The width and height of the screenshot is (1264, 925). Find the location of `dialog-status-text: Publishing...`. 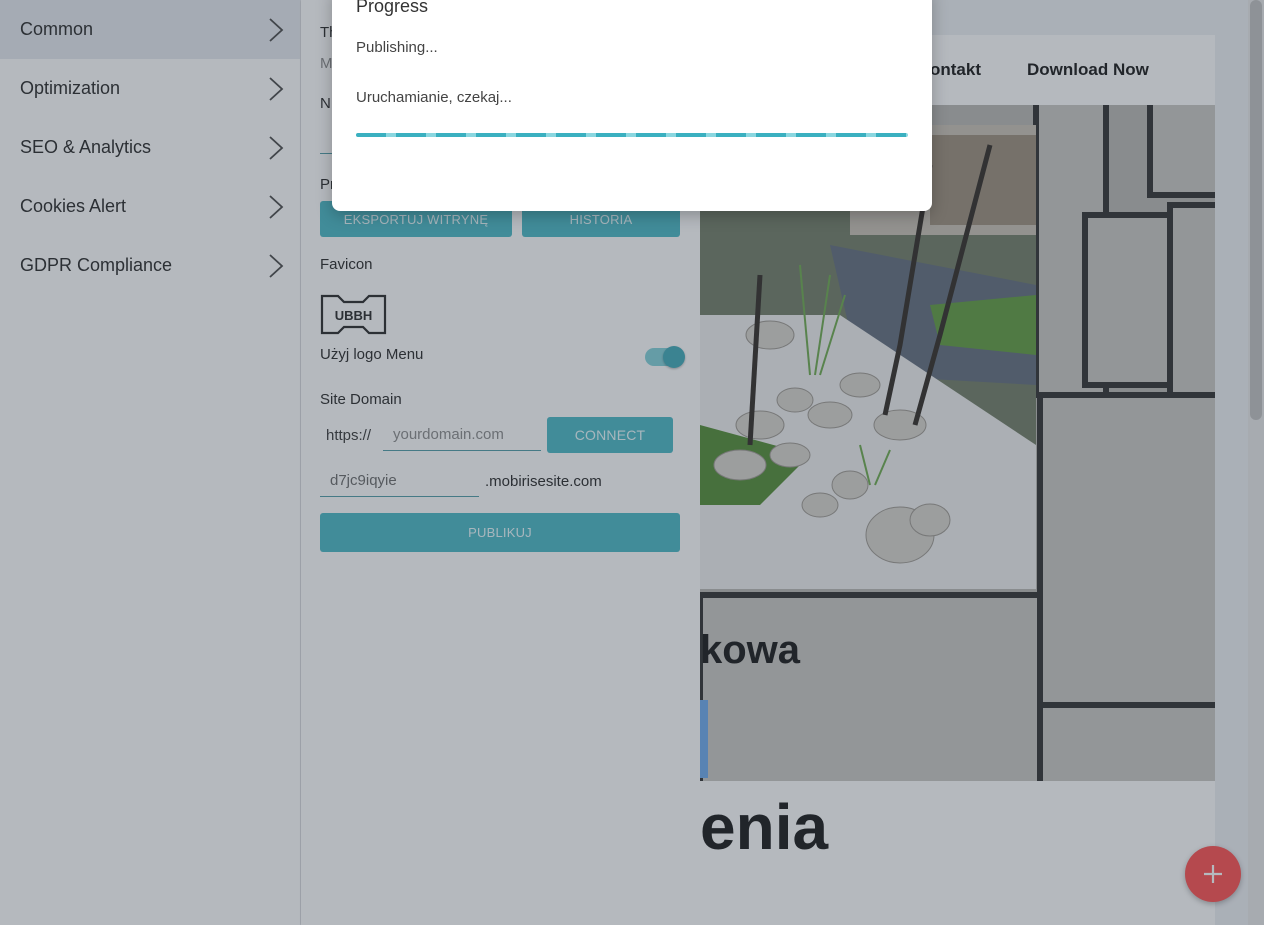

dialog-status-text: Publishing... is located at coordinates (397, 47).